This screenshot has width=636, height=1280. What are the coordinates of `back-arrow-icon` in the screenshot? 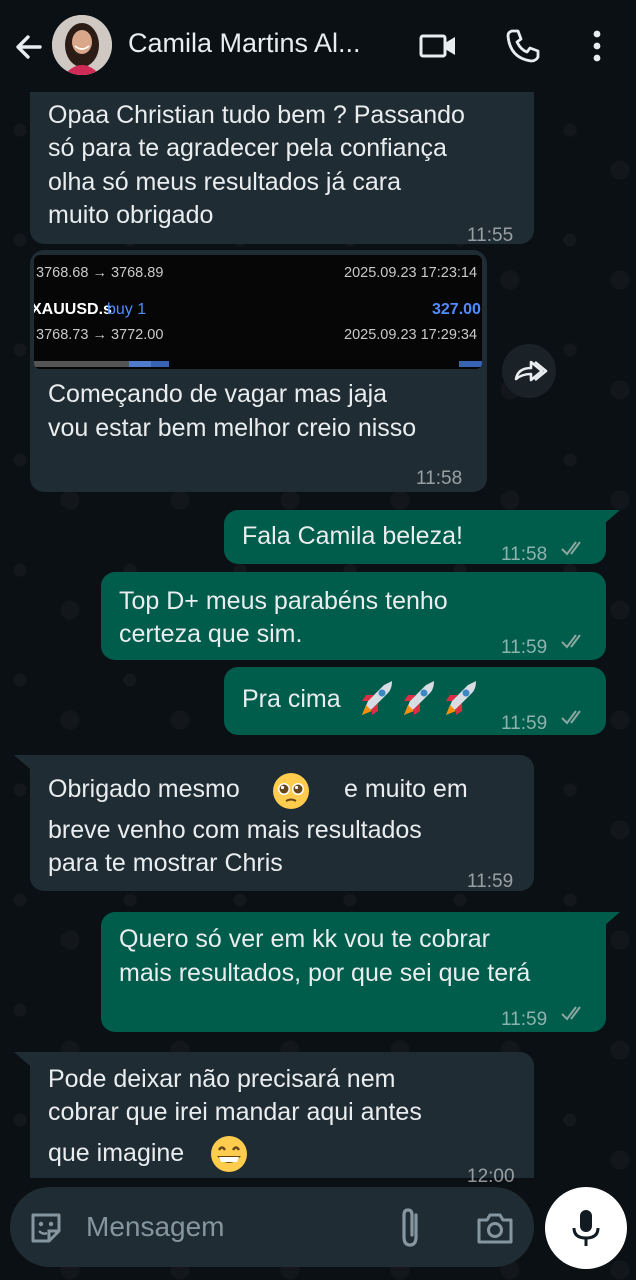 It's located at (29, 47).